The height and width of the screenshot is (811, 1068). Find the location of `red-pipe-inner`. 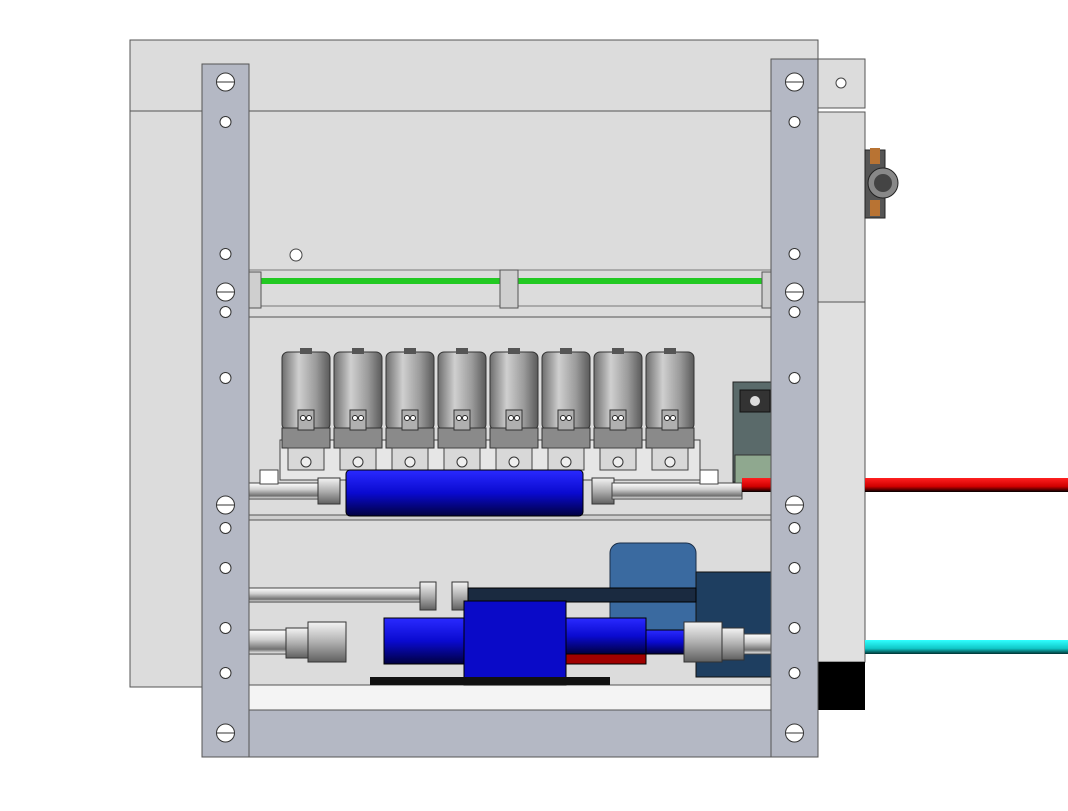

red-pipe-inner is located at coordinates (756, 485).